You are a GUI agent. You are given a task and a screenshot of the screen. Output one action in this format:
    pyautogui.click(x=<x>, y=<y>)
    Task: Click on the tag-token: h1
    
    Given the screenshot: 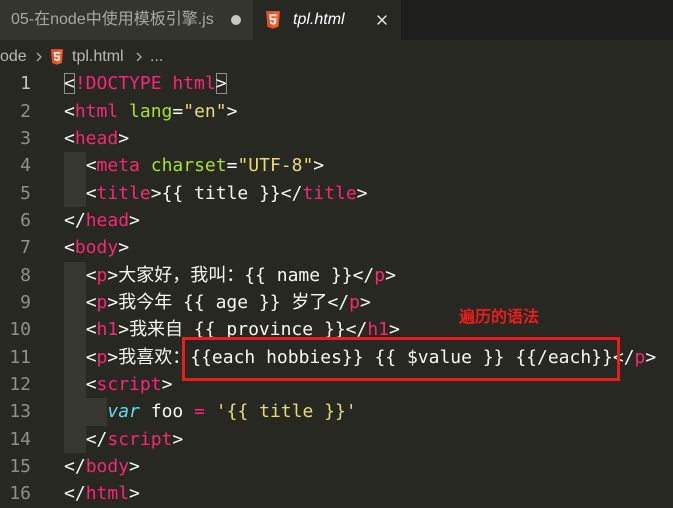 What is the action you would take?
    pyautogui.click(x=107, y=330)
    